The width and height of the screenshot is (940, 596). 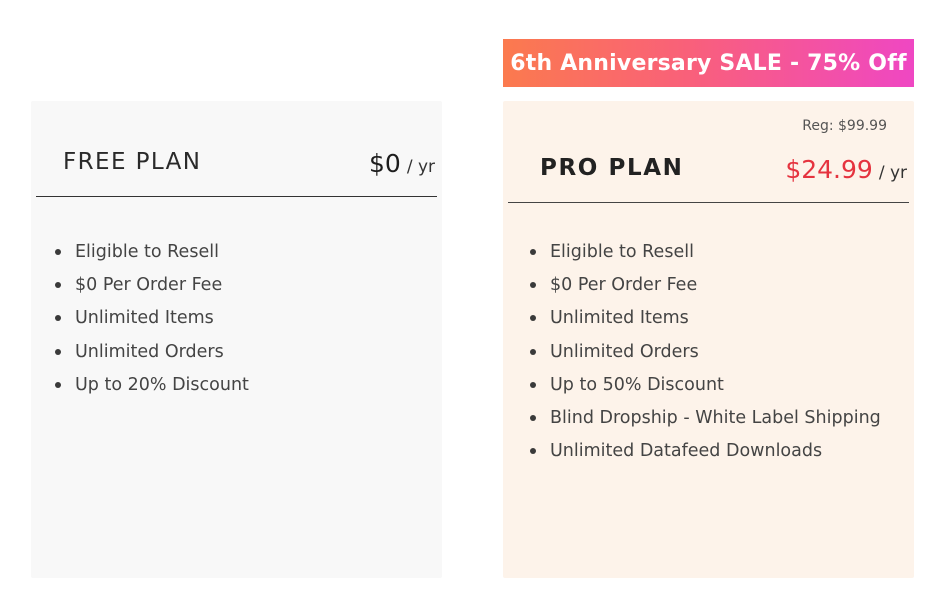 What do you see at coordinates (236, 171) in the screenshot?
I see `free-plan-header: FREE PLAN $0 / yr` at bounding box center [236, 171].